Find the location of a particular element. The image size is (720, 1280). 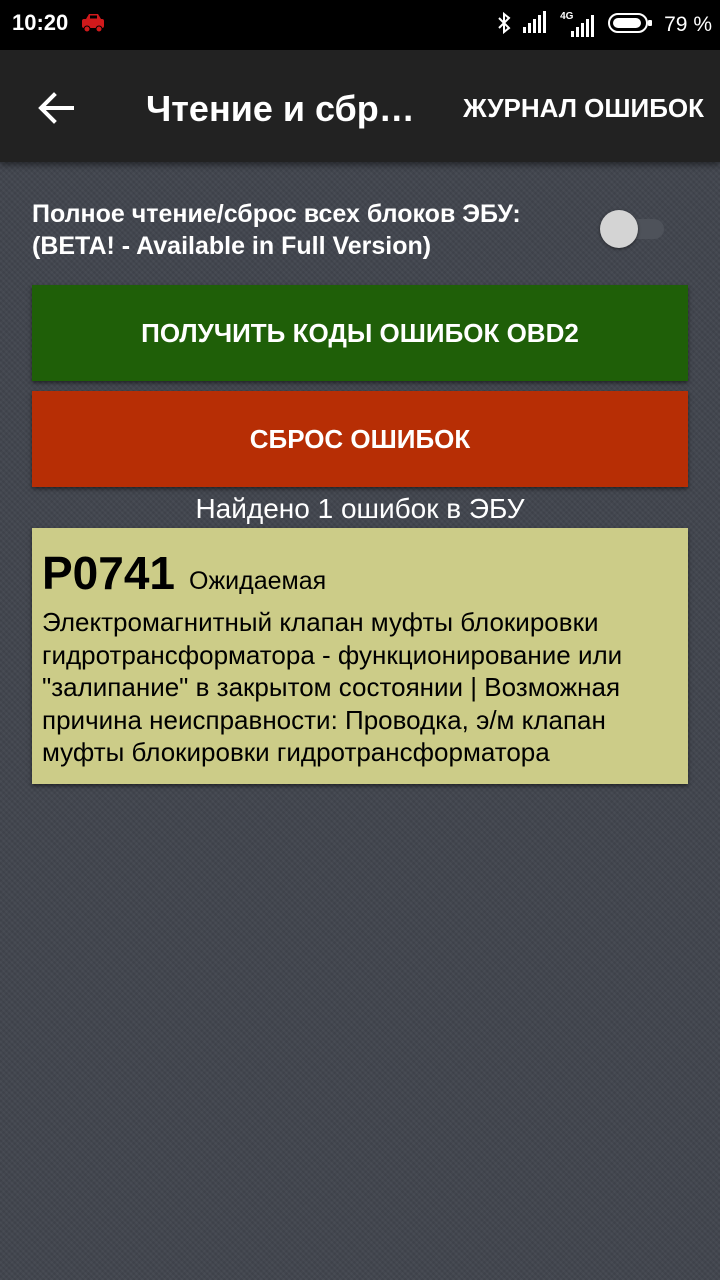

signal-icon is located at coordinates (536, 25).